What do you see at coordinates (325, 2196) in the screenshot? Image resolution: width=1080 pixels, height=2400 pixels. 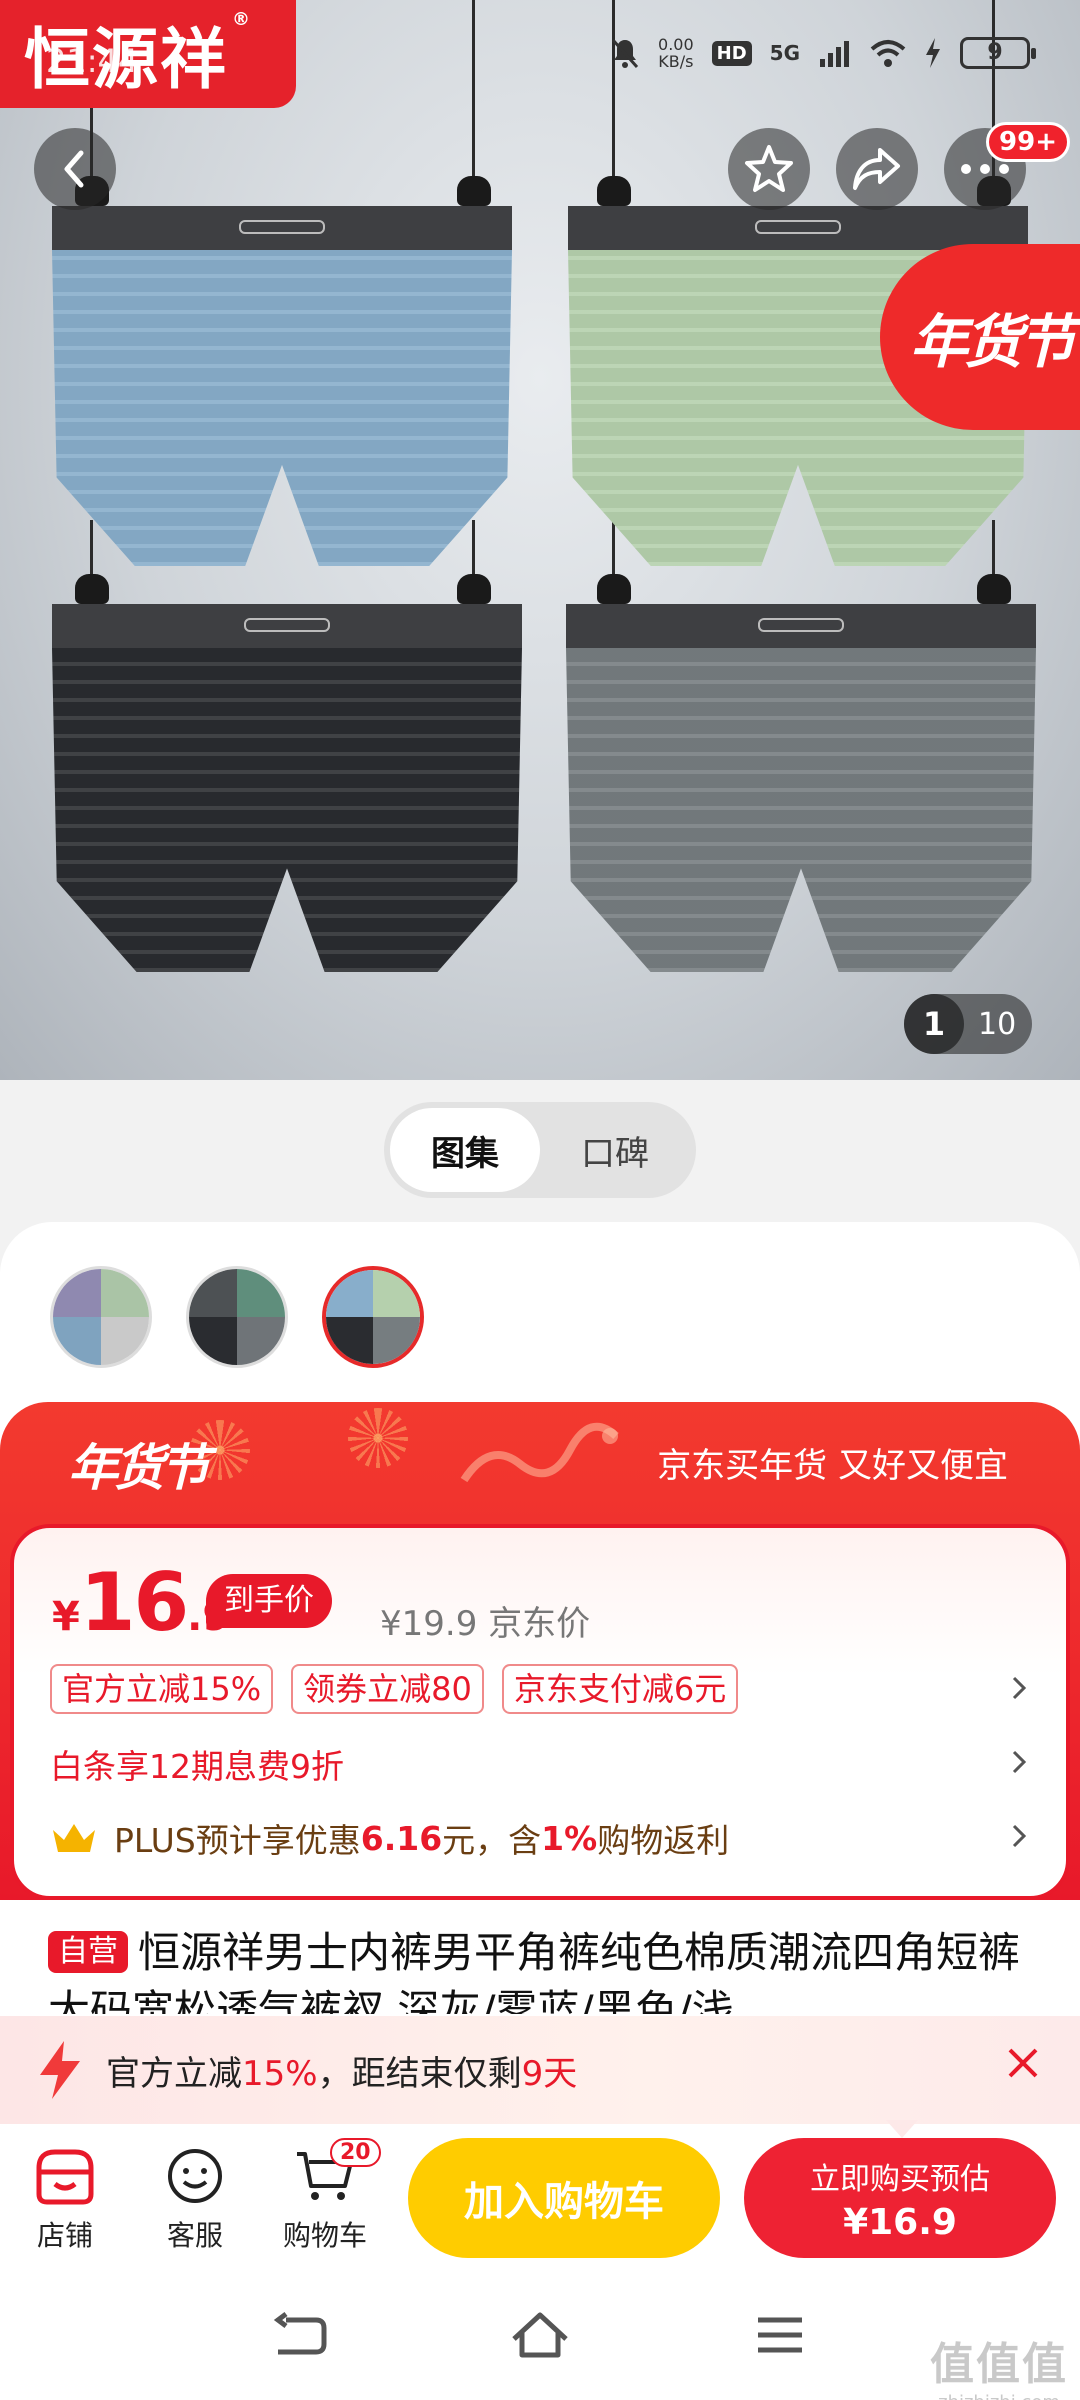 I see `cart-button: 20 购物车` at bounding box center [325, 2196].